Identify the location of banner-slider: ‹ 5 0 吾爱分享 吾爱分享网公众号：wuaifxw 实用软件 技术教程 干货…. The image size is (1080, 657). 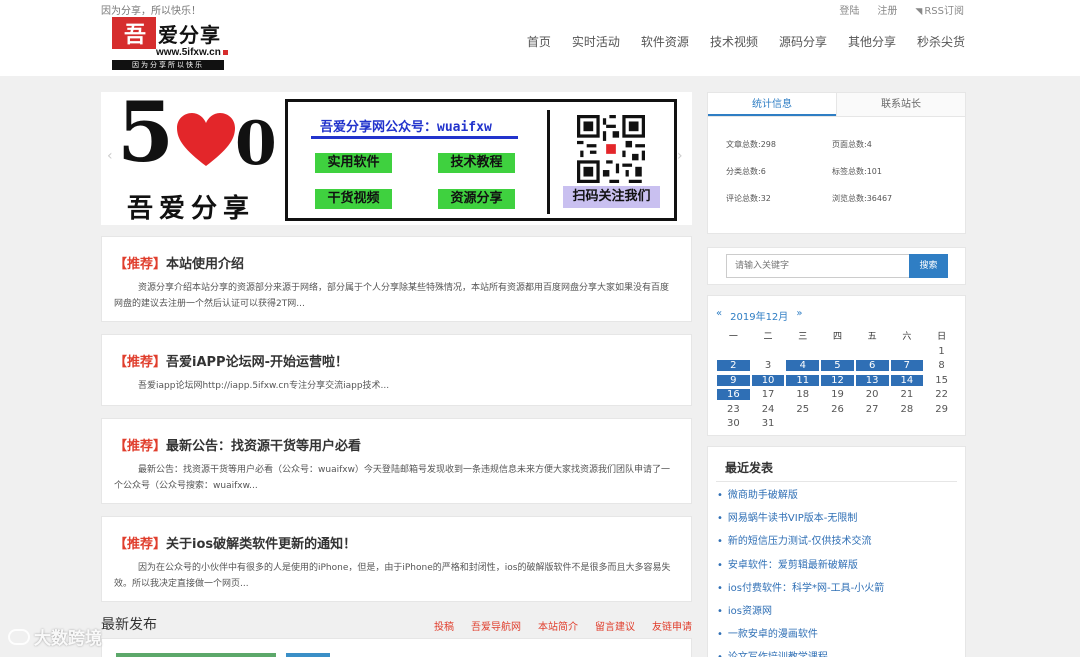
(396, 158).